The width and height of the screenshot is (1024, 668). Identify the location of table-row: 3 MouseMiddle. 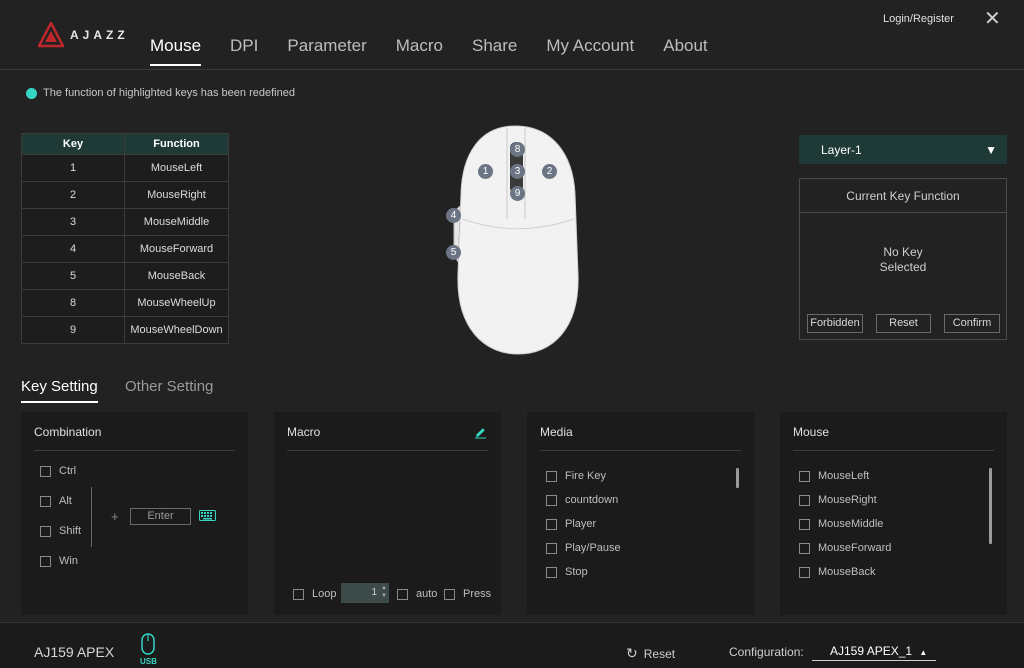
(125, 222).